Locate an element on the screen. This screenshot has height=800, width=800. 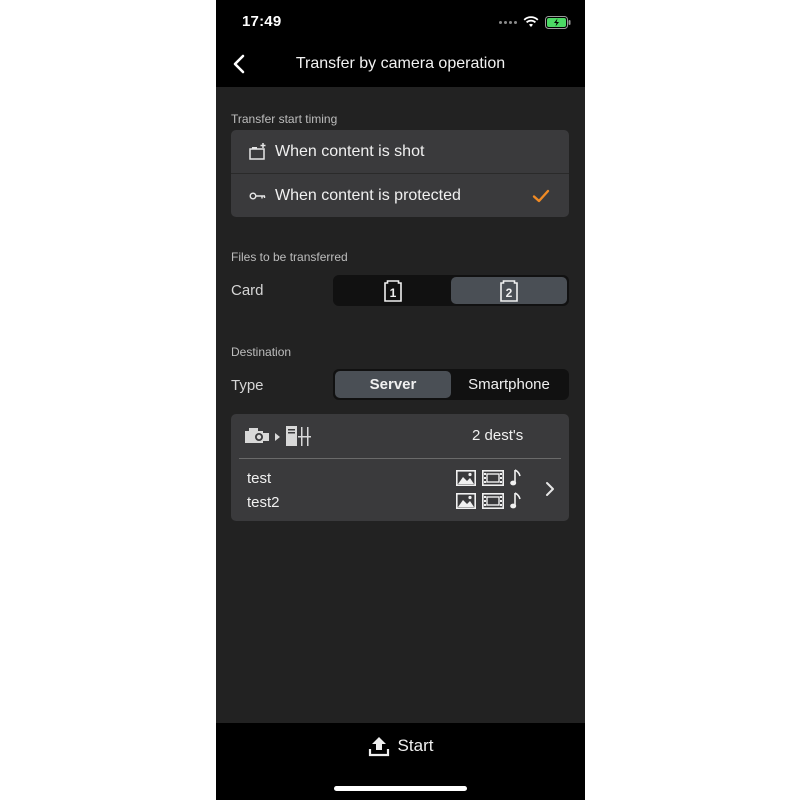
timing-option-label: When content is shot is located at coordinates (350, 151).